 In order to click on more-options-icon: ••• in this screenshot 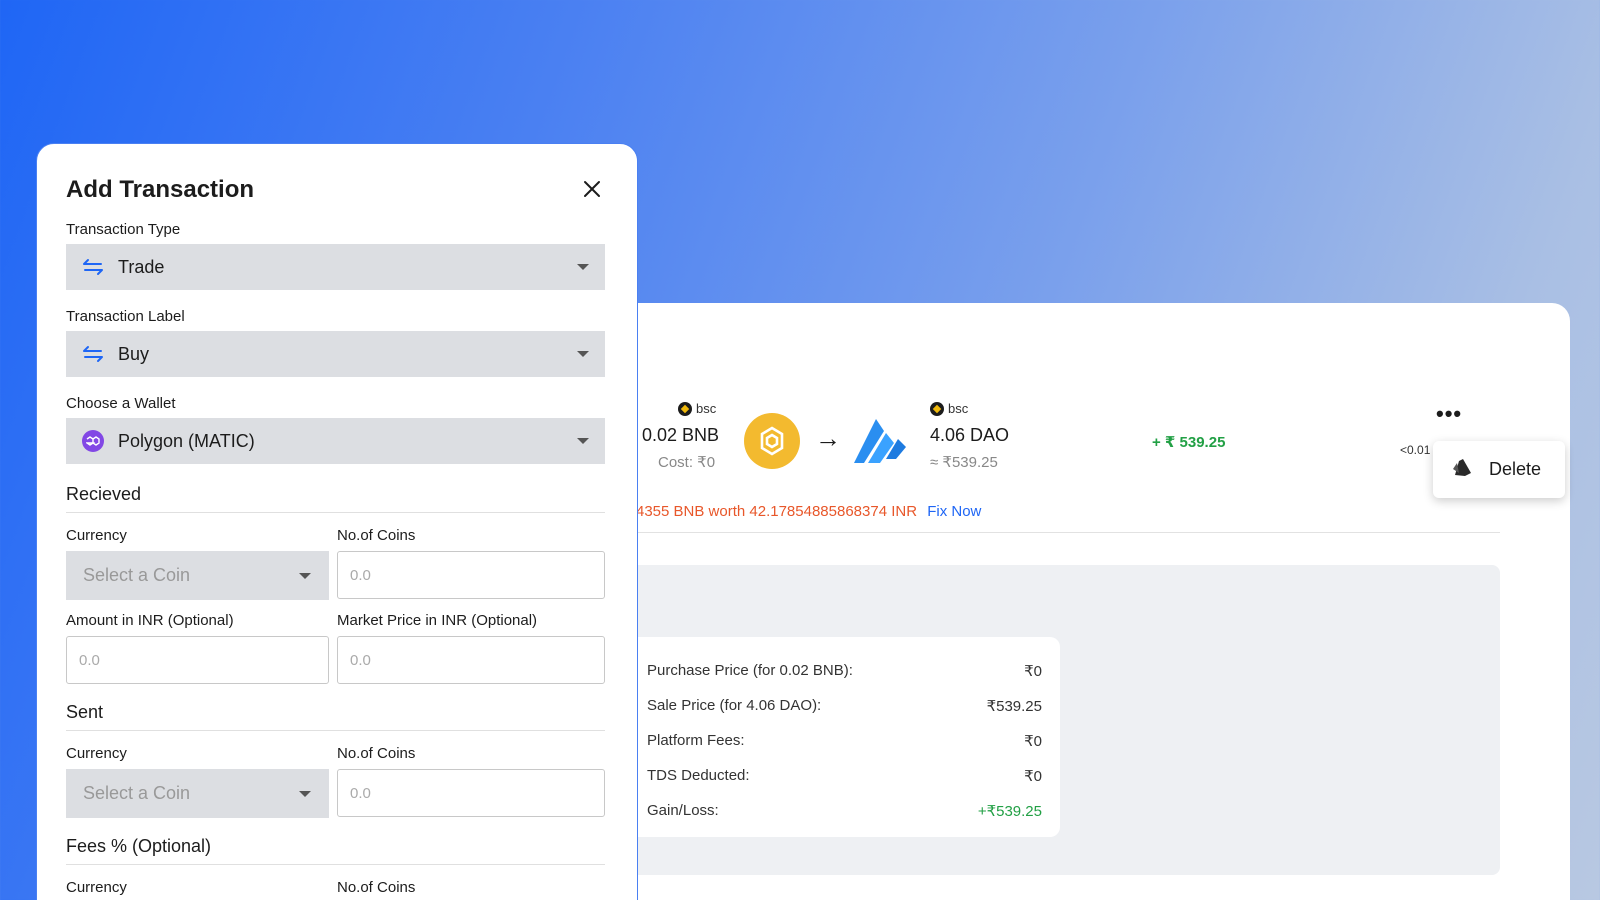, I will do `click(1449, 414)`.